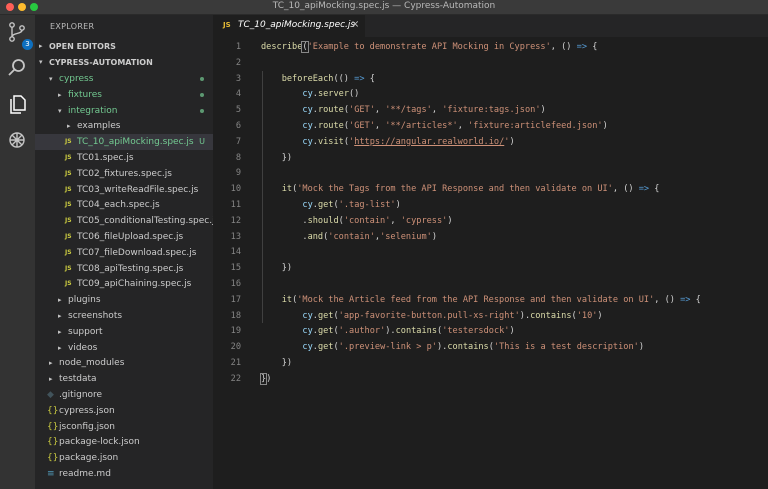  What do you see at coordinates (124, 284) in the screenshot?
I see `file-item: JS TC09_apiChaining.spec.js` at bounding box center [124, 284].